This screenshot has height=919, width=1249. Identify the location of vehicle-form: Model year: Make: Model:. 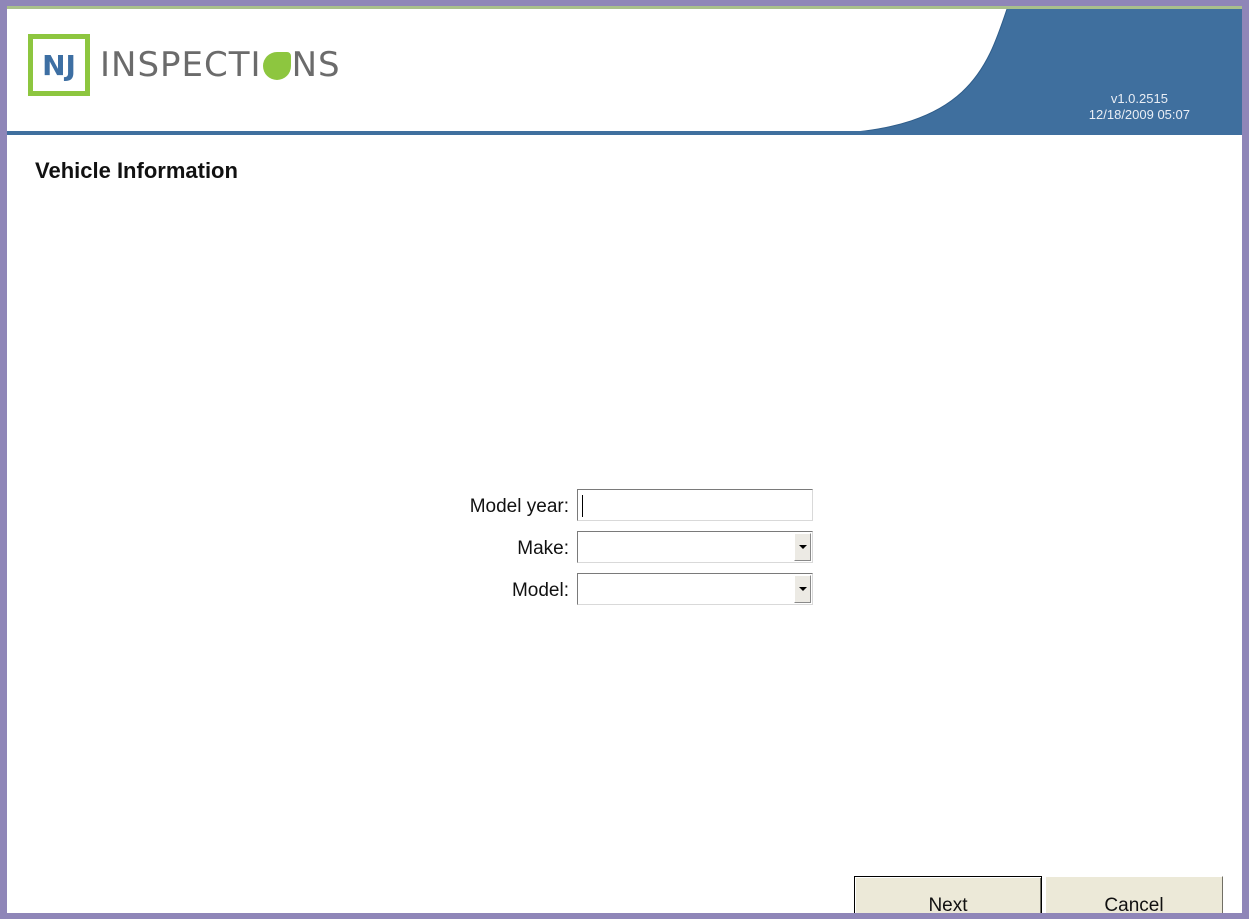
(617, 545).